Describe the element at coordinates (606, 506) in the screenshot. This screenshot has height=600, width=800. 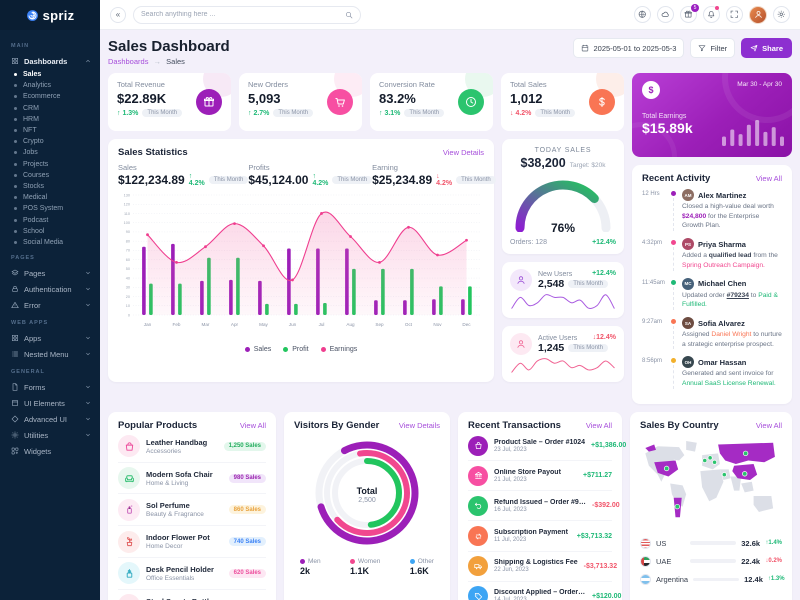
I see `transaction-amount: -$392.00` at that location.